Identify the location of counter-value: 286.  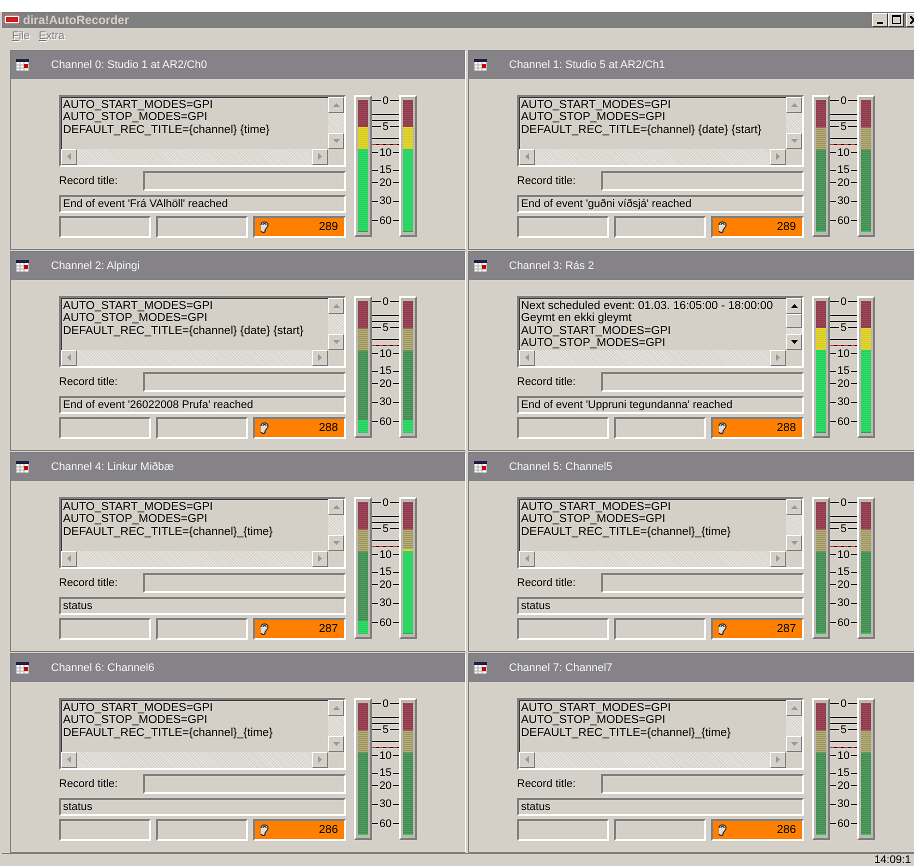
(328, 830).